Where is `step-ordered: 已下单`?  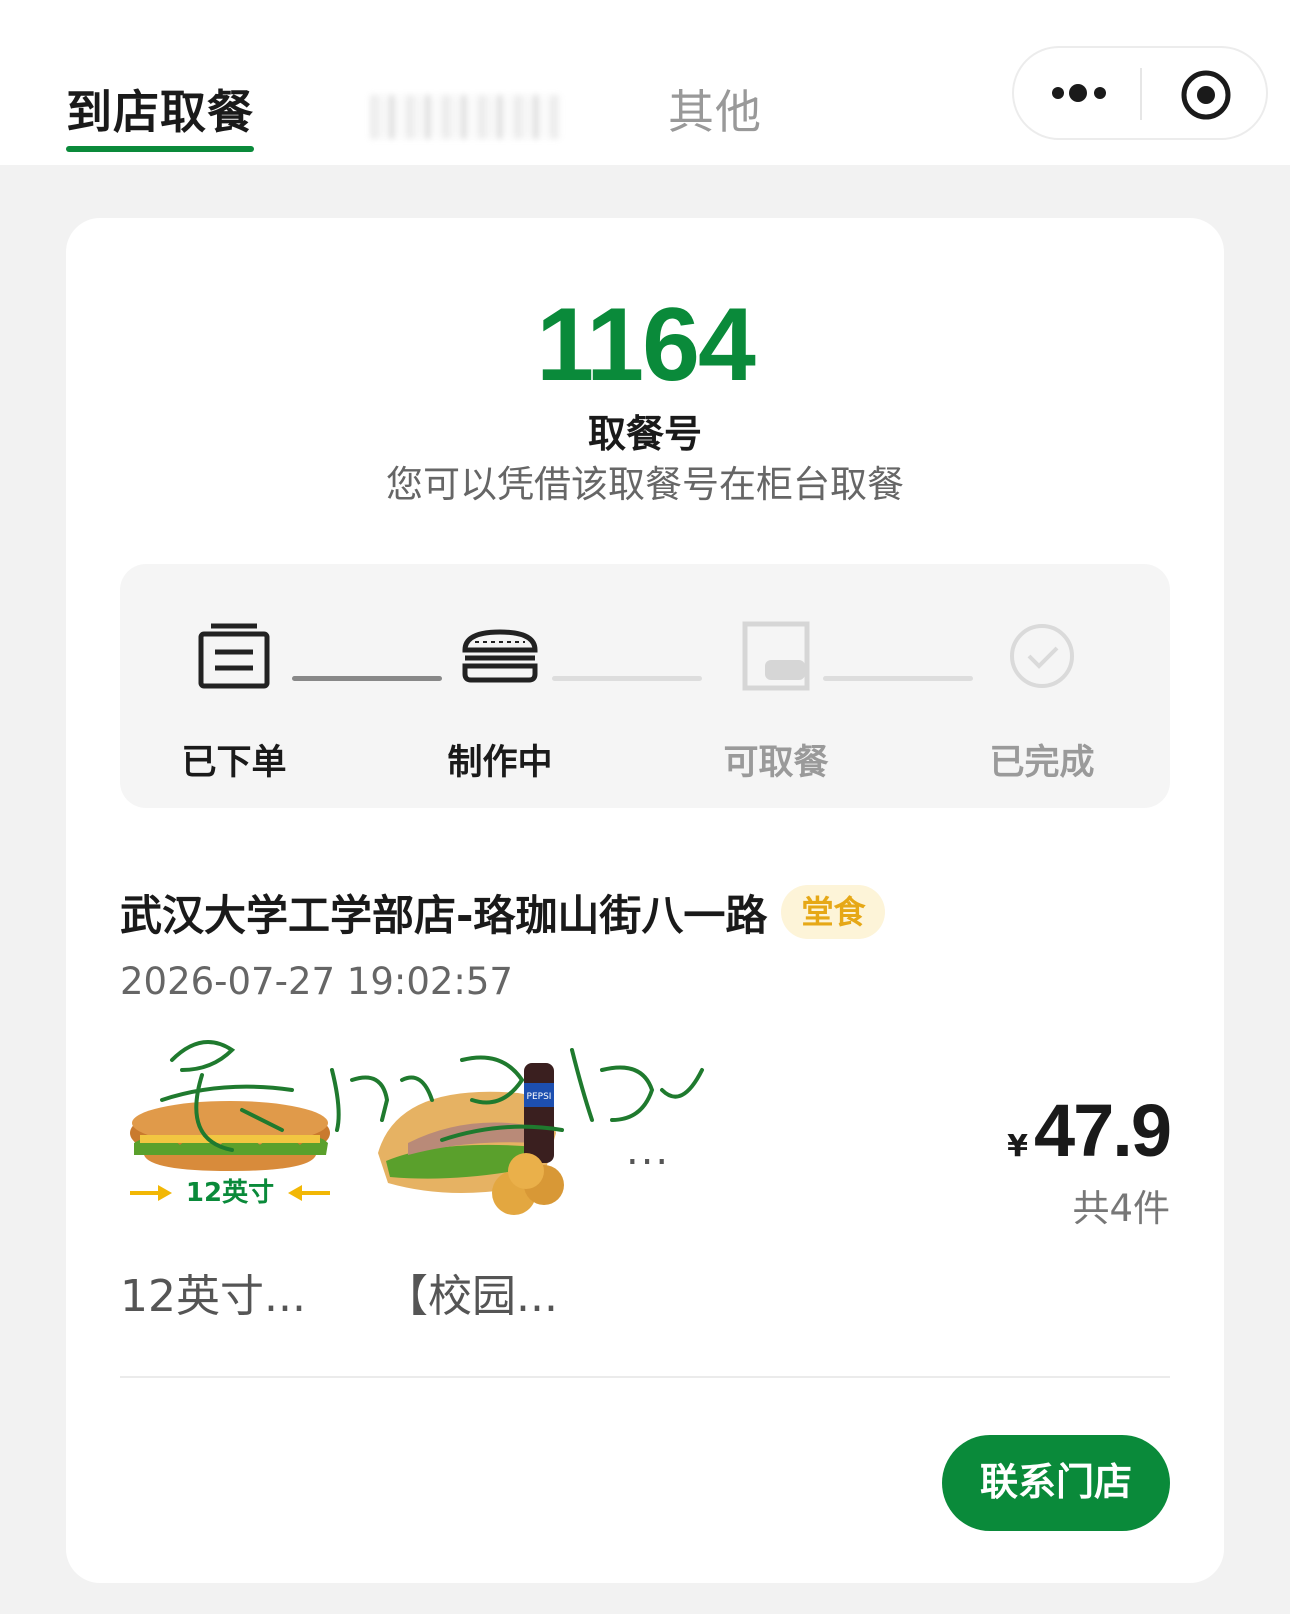
step-ordered: 已下单 is located at coordinates (234, 702).